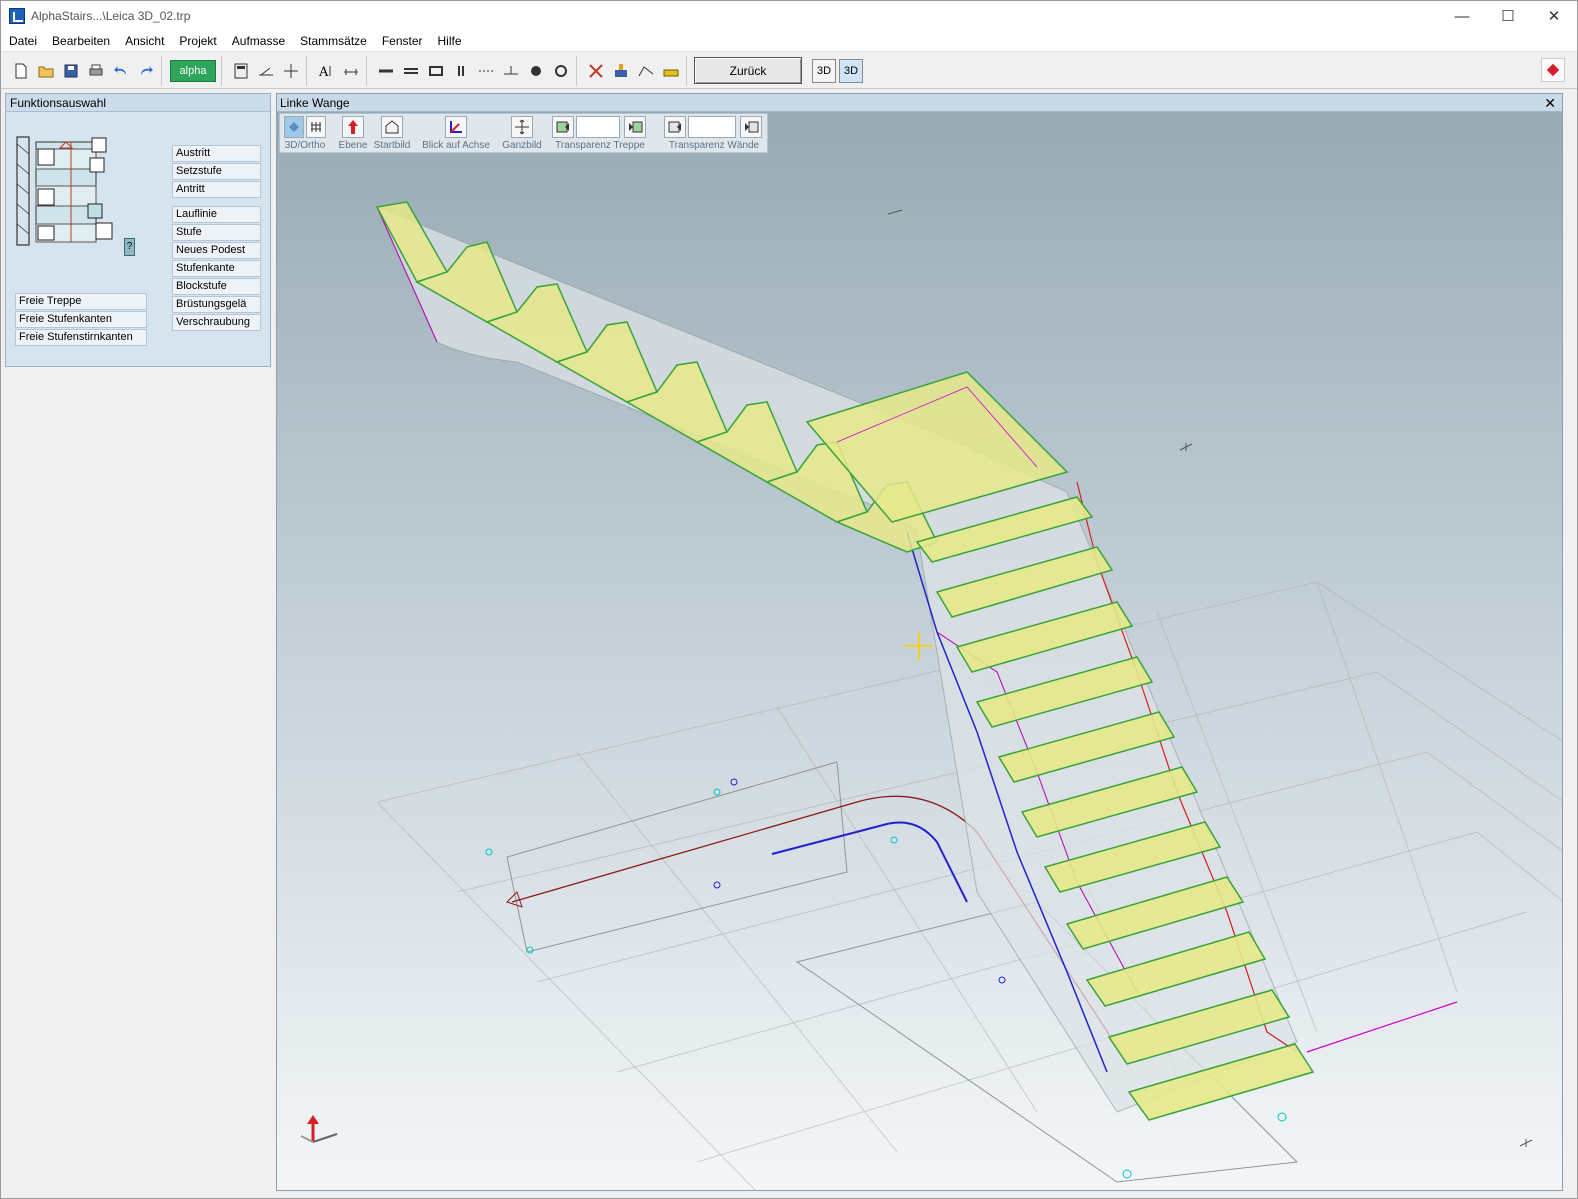 The height and width of the screenshot is (1199, 1578). I want to click on text-icon: A, so click(325, 70).